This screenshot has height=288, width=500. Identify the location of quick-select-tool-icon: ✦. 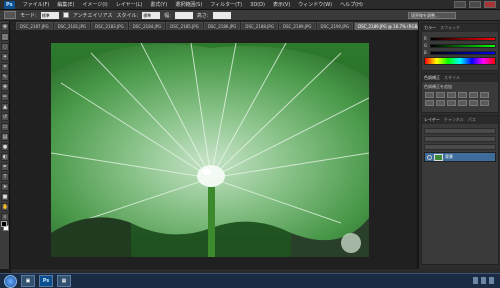
(5, 57).